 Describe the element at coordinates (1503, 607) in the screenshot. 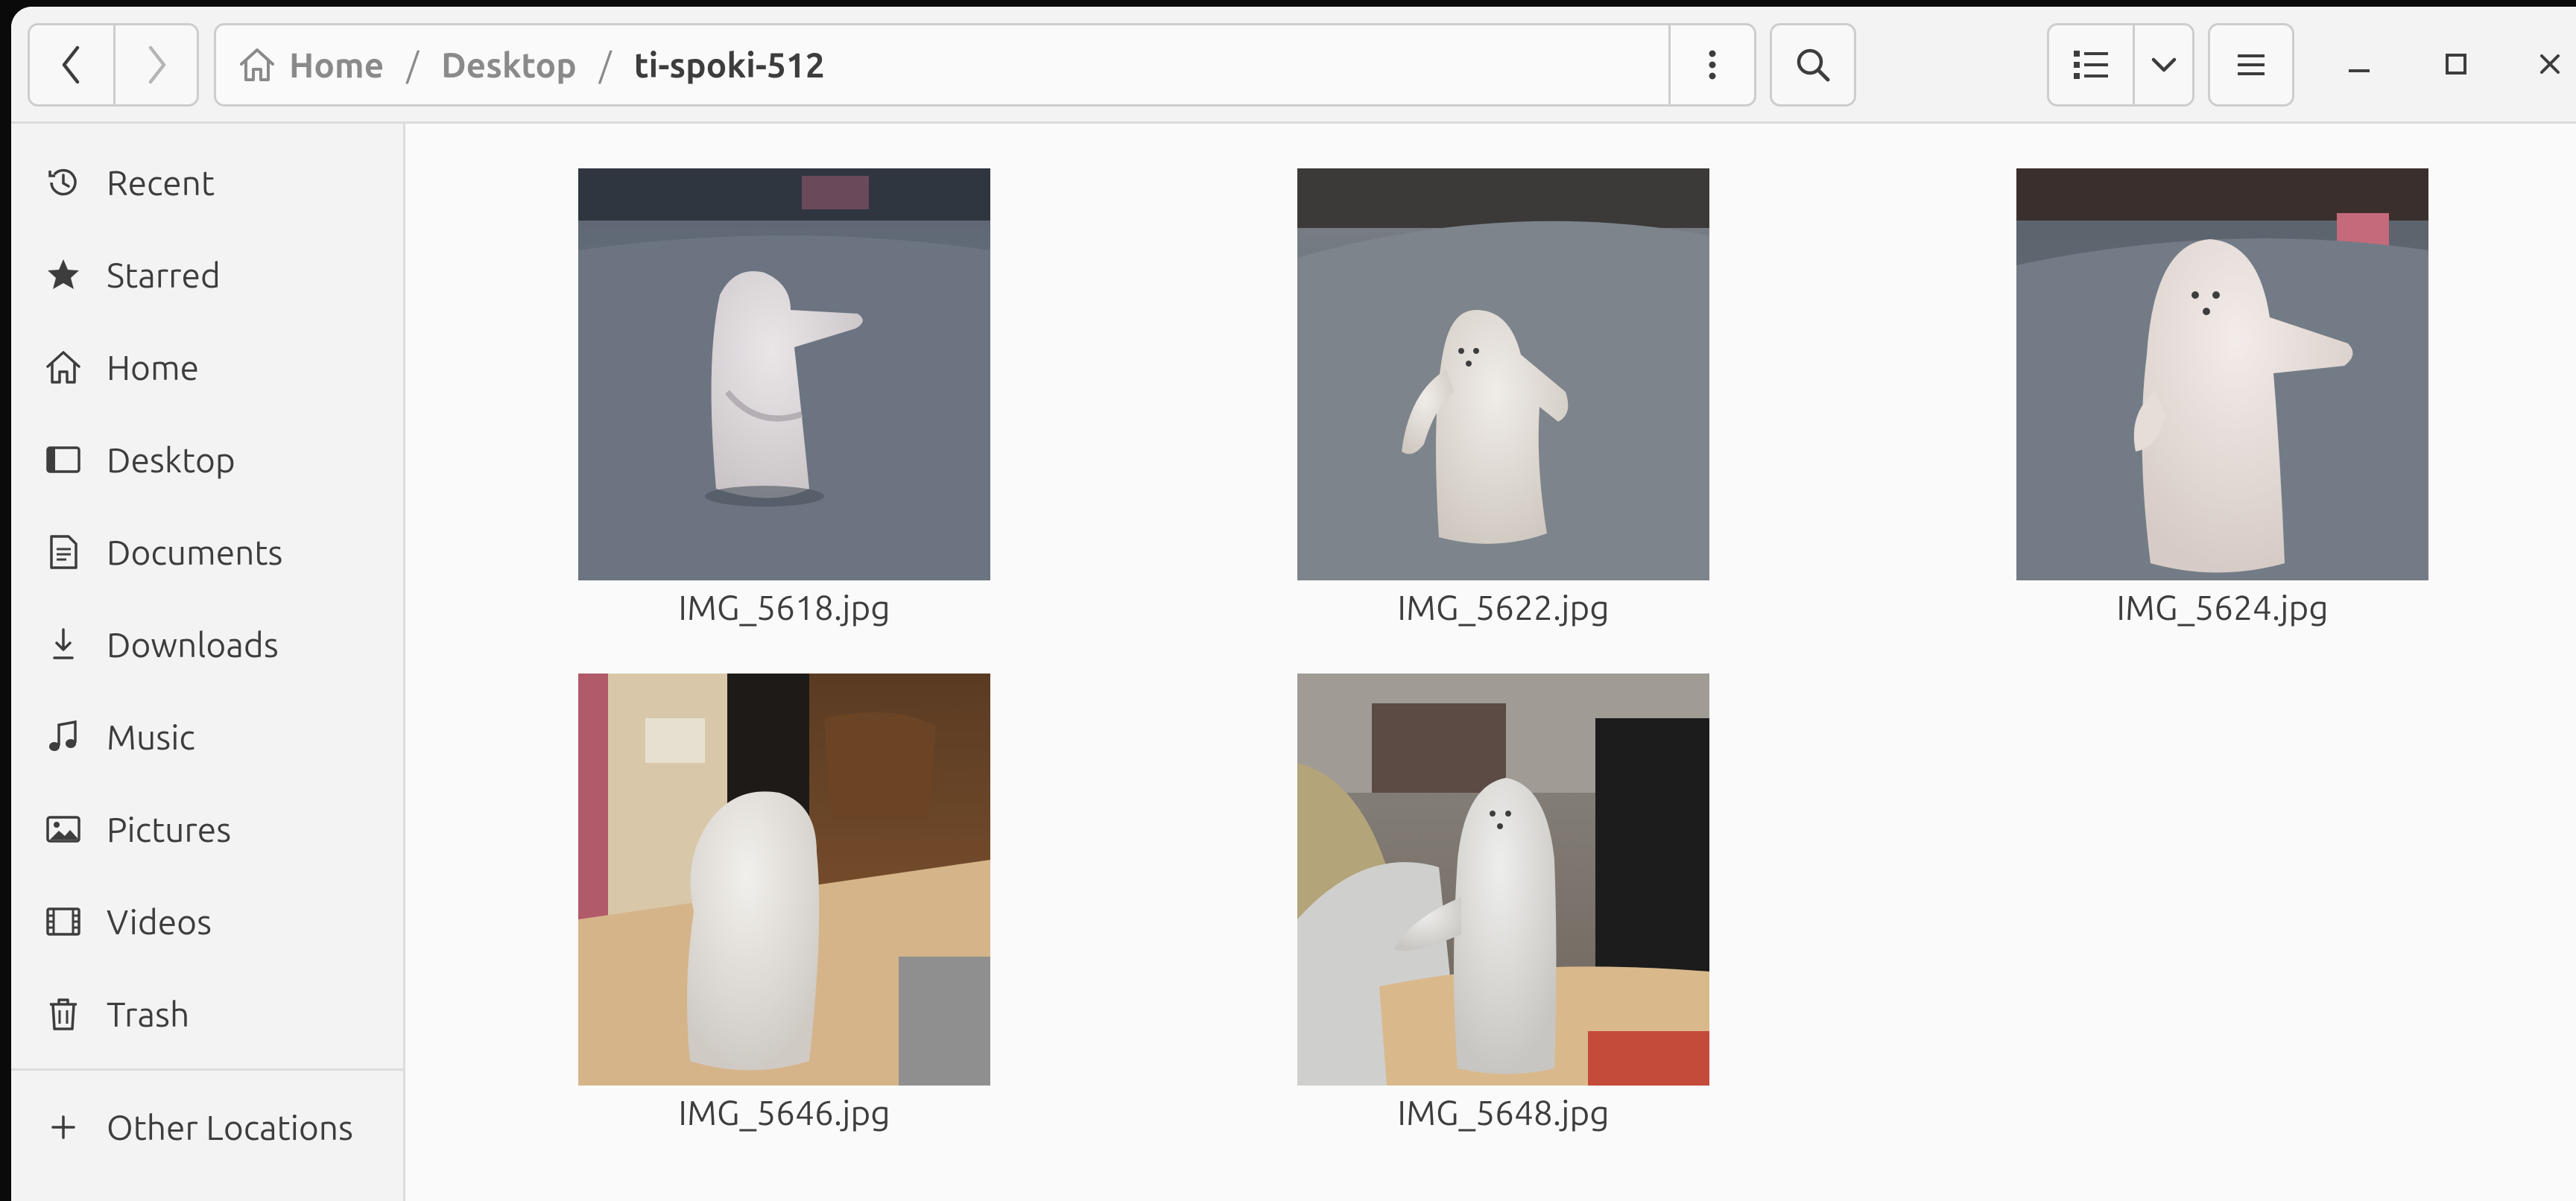

I see `file-name: IMG_5622.jpg` at that location.